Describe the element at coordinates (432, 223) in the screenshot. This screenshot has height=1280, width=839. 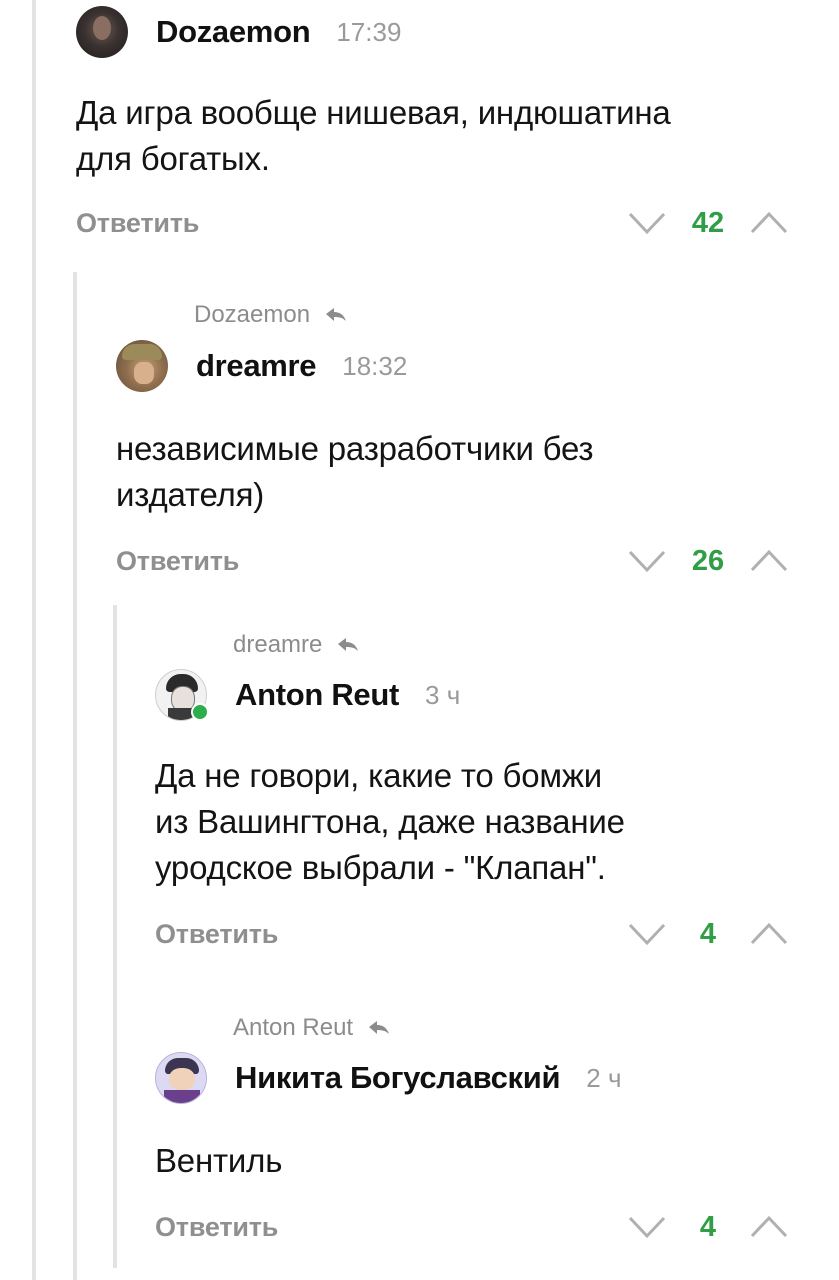
I see `comment-actions: Ответить 42` at that location.